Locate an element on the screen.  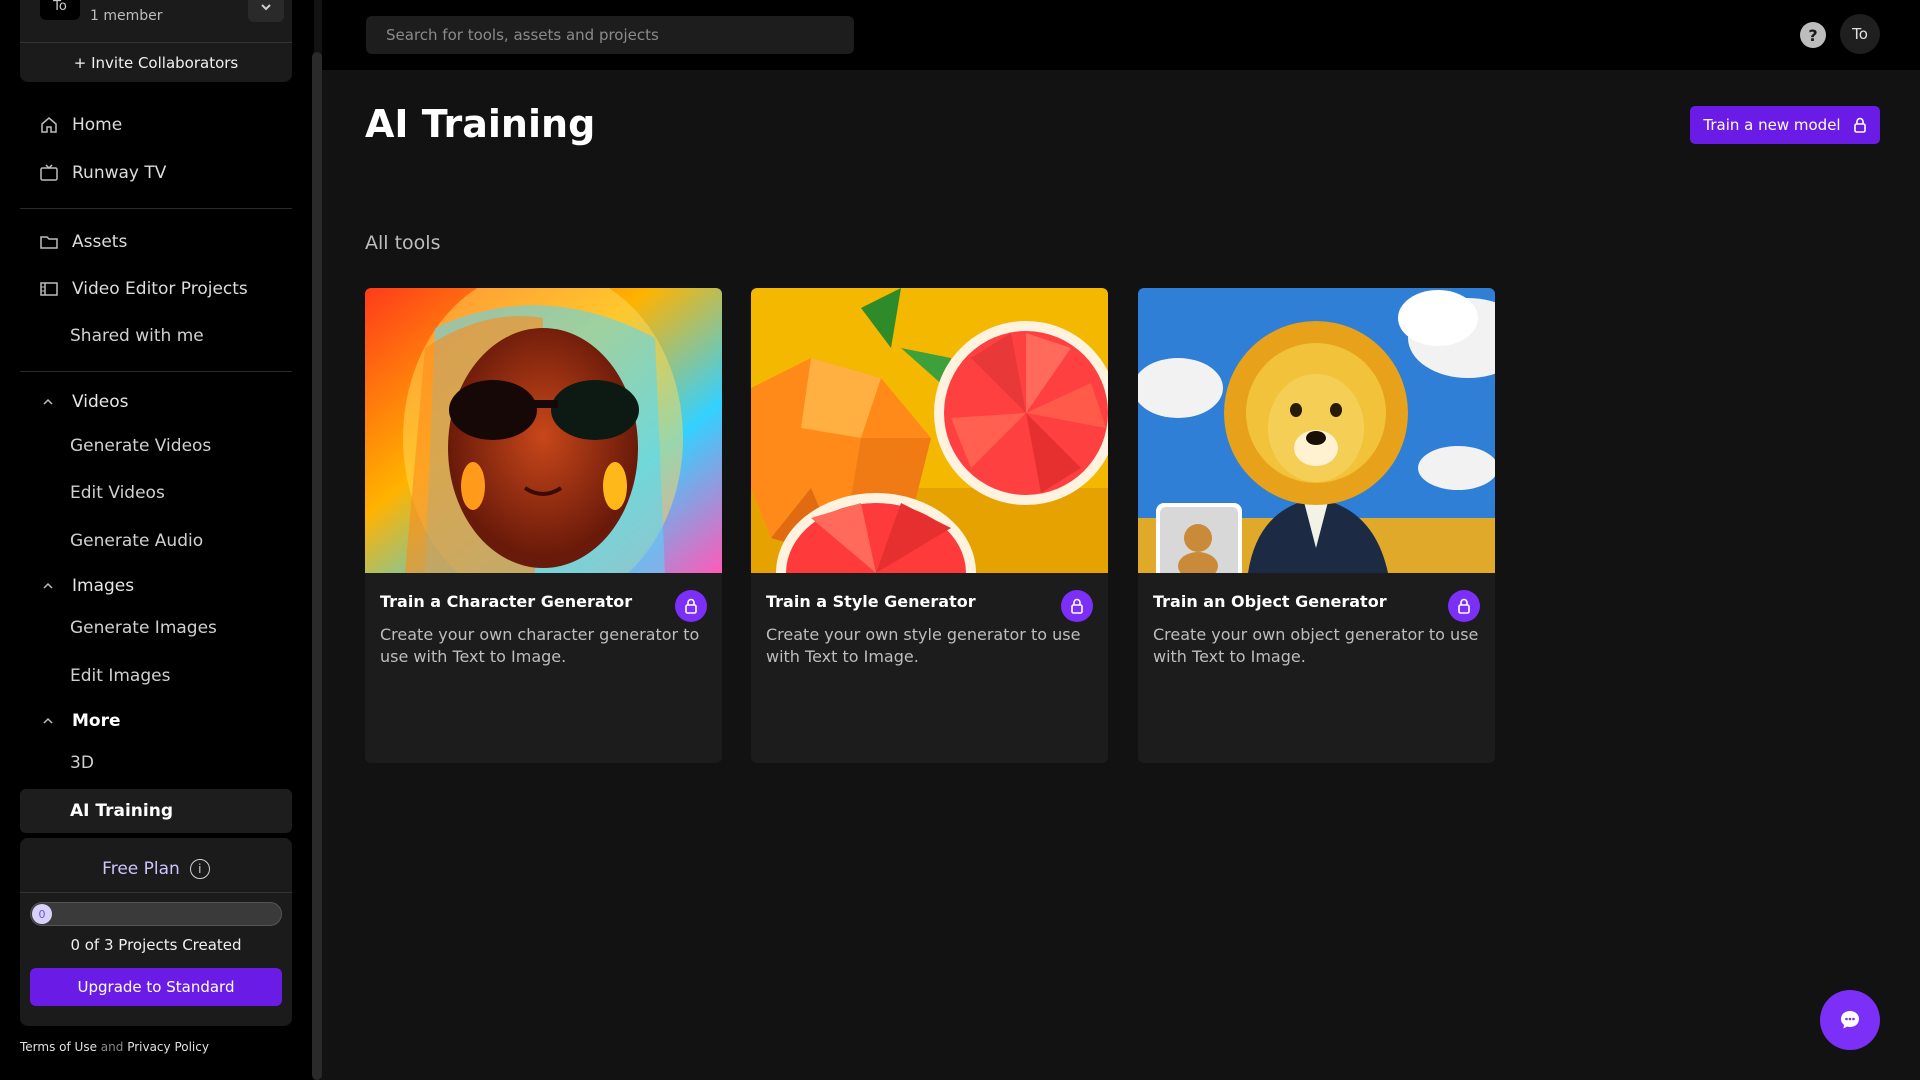
sidebar-item-home: Home is located at coordinates (80, 125).